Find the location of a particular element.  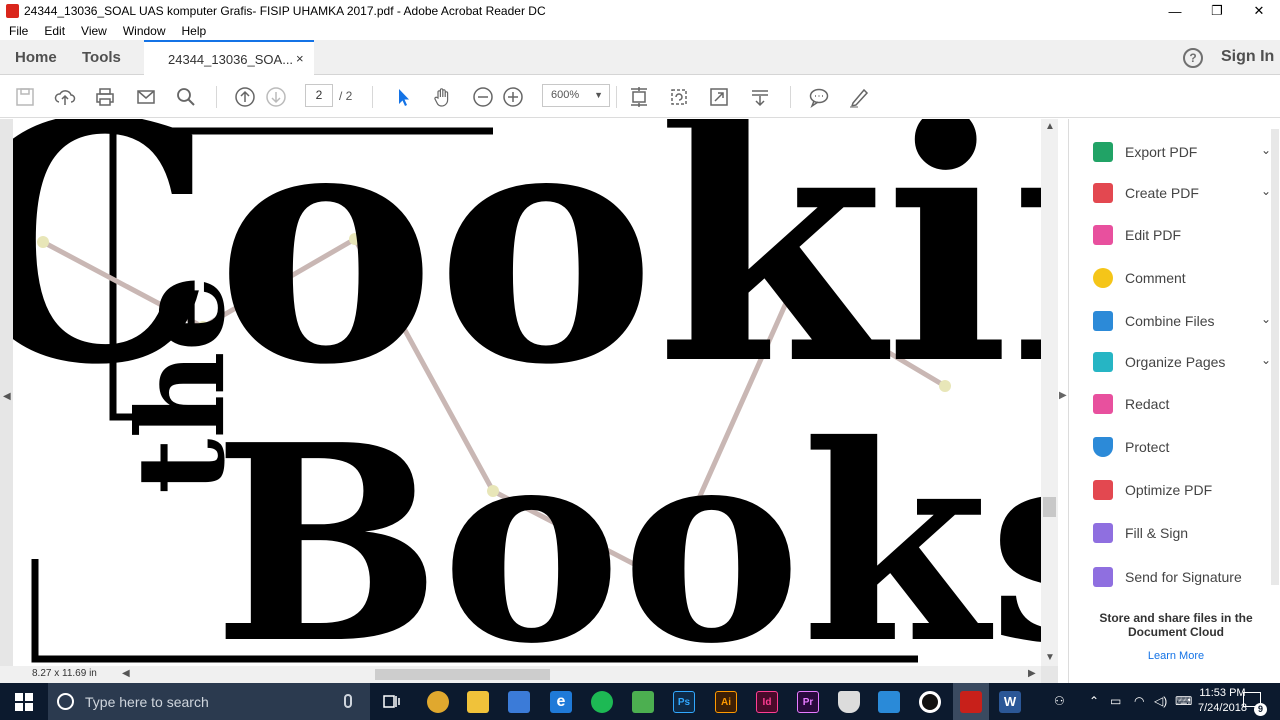

sign-in-link: Sign In is located at coordinates (1247, 57).